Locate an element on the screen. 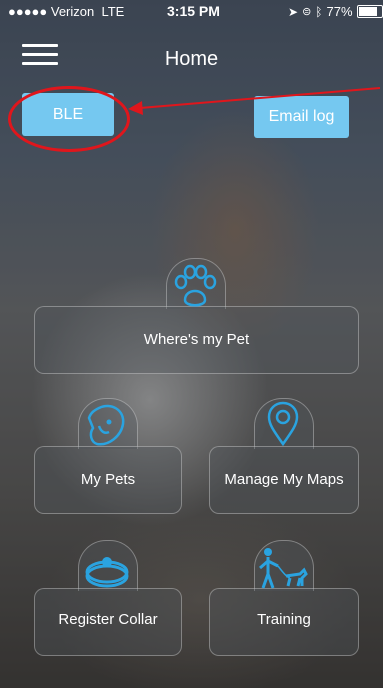 Image resolution: width=383 pixels, height=688 pixels. manage-my-maps-tile: Manage My Maps is located at coordinates (284, 480).